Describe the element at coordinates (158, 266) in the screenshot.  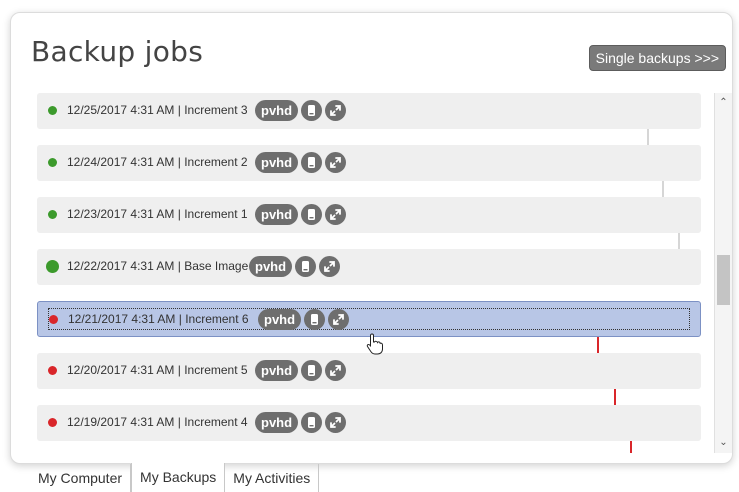
I see `backup-label: 12/22/2017 4:31 AM | Base Image` at that location.